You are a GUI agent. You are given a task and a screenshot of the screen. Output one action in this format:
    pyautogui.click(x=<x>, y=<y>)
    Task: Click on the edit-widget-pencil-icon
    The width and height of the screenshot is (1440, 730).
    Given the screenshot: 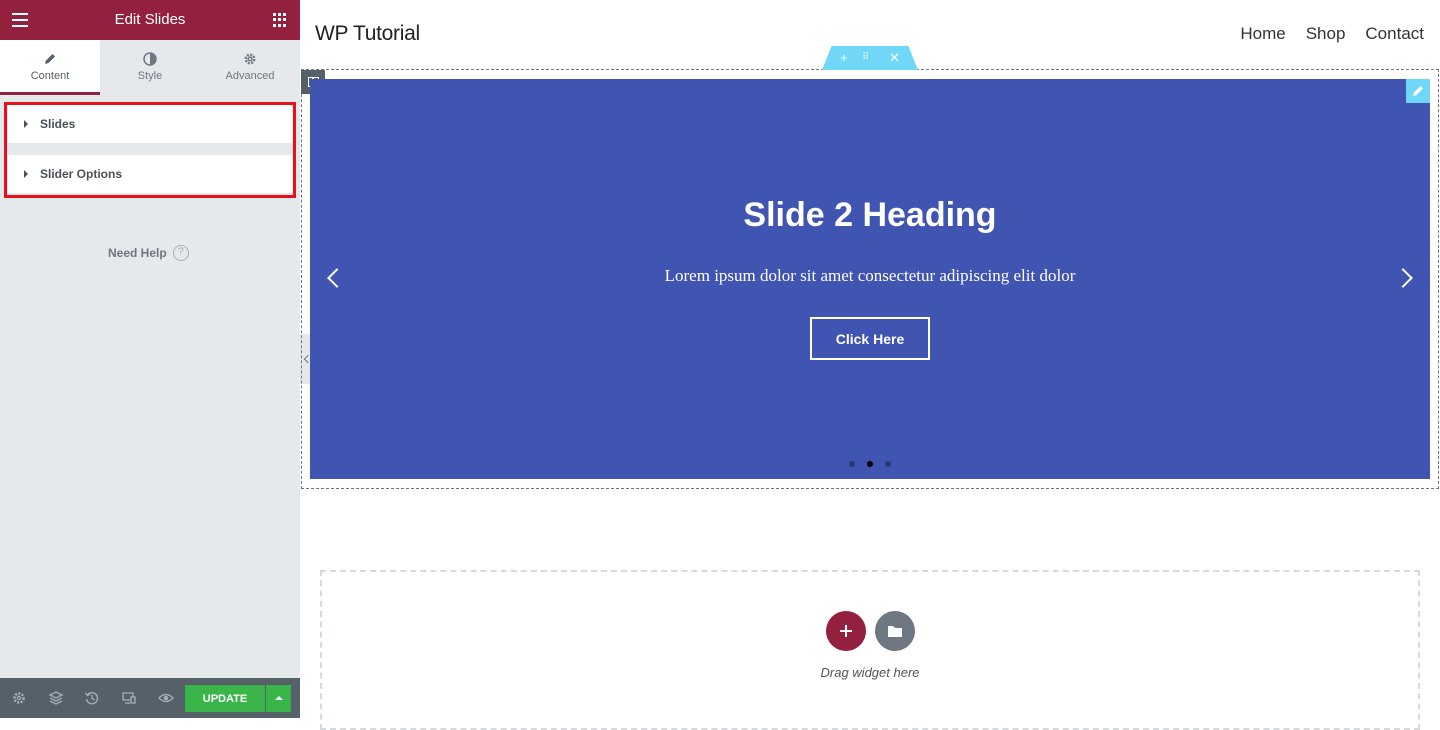 What is the action you would take?
    pyautogui.click(x=1418, y=91)
    